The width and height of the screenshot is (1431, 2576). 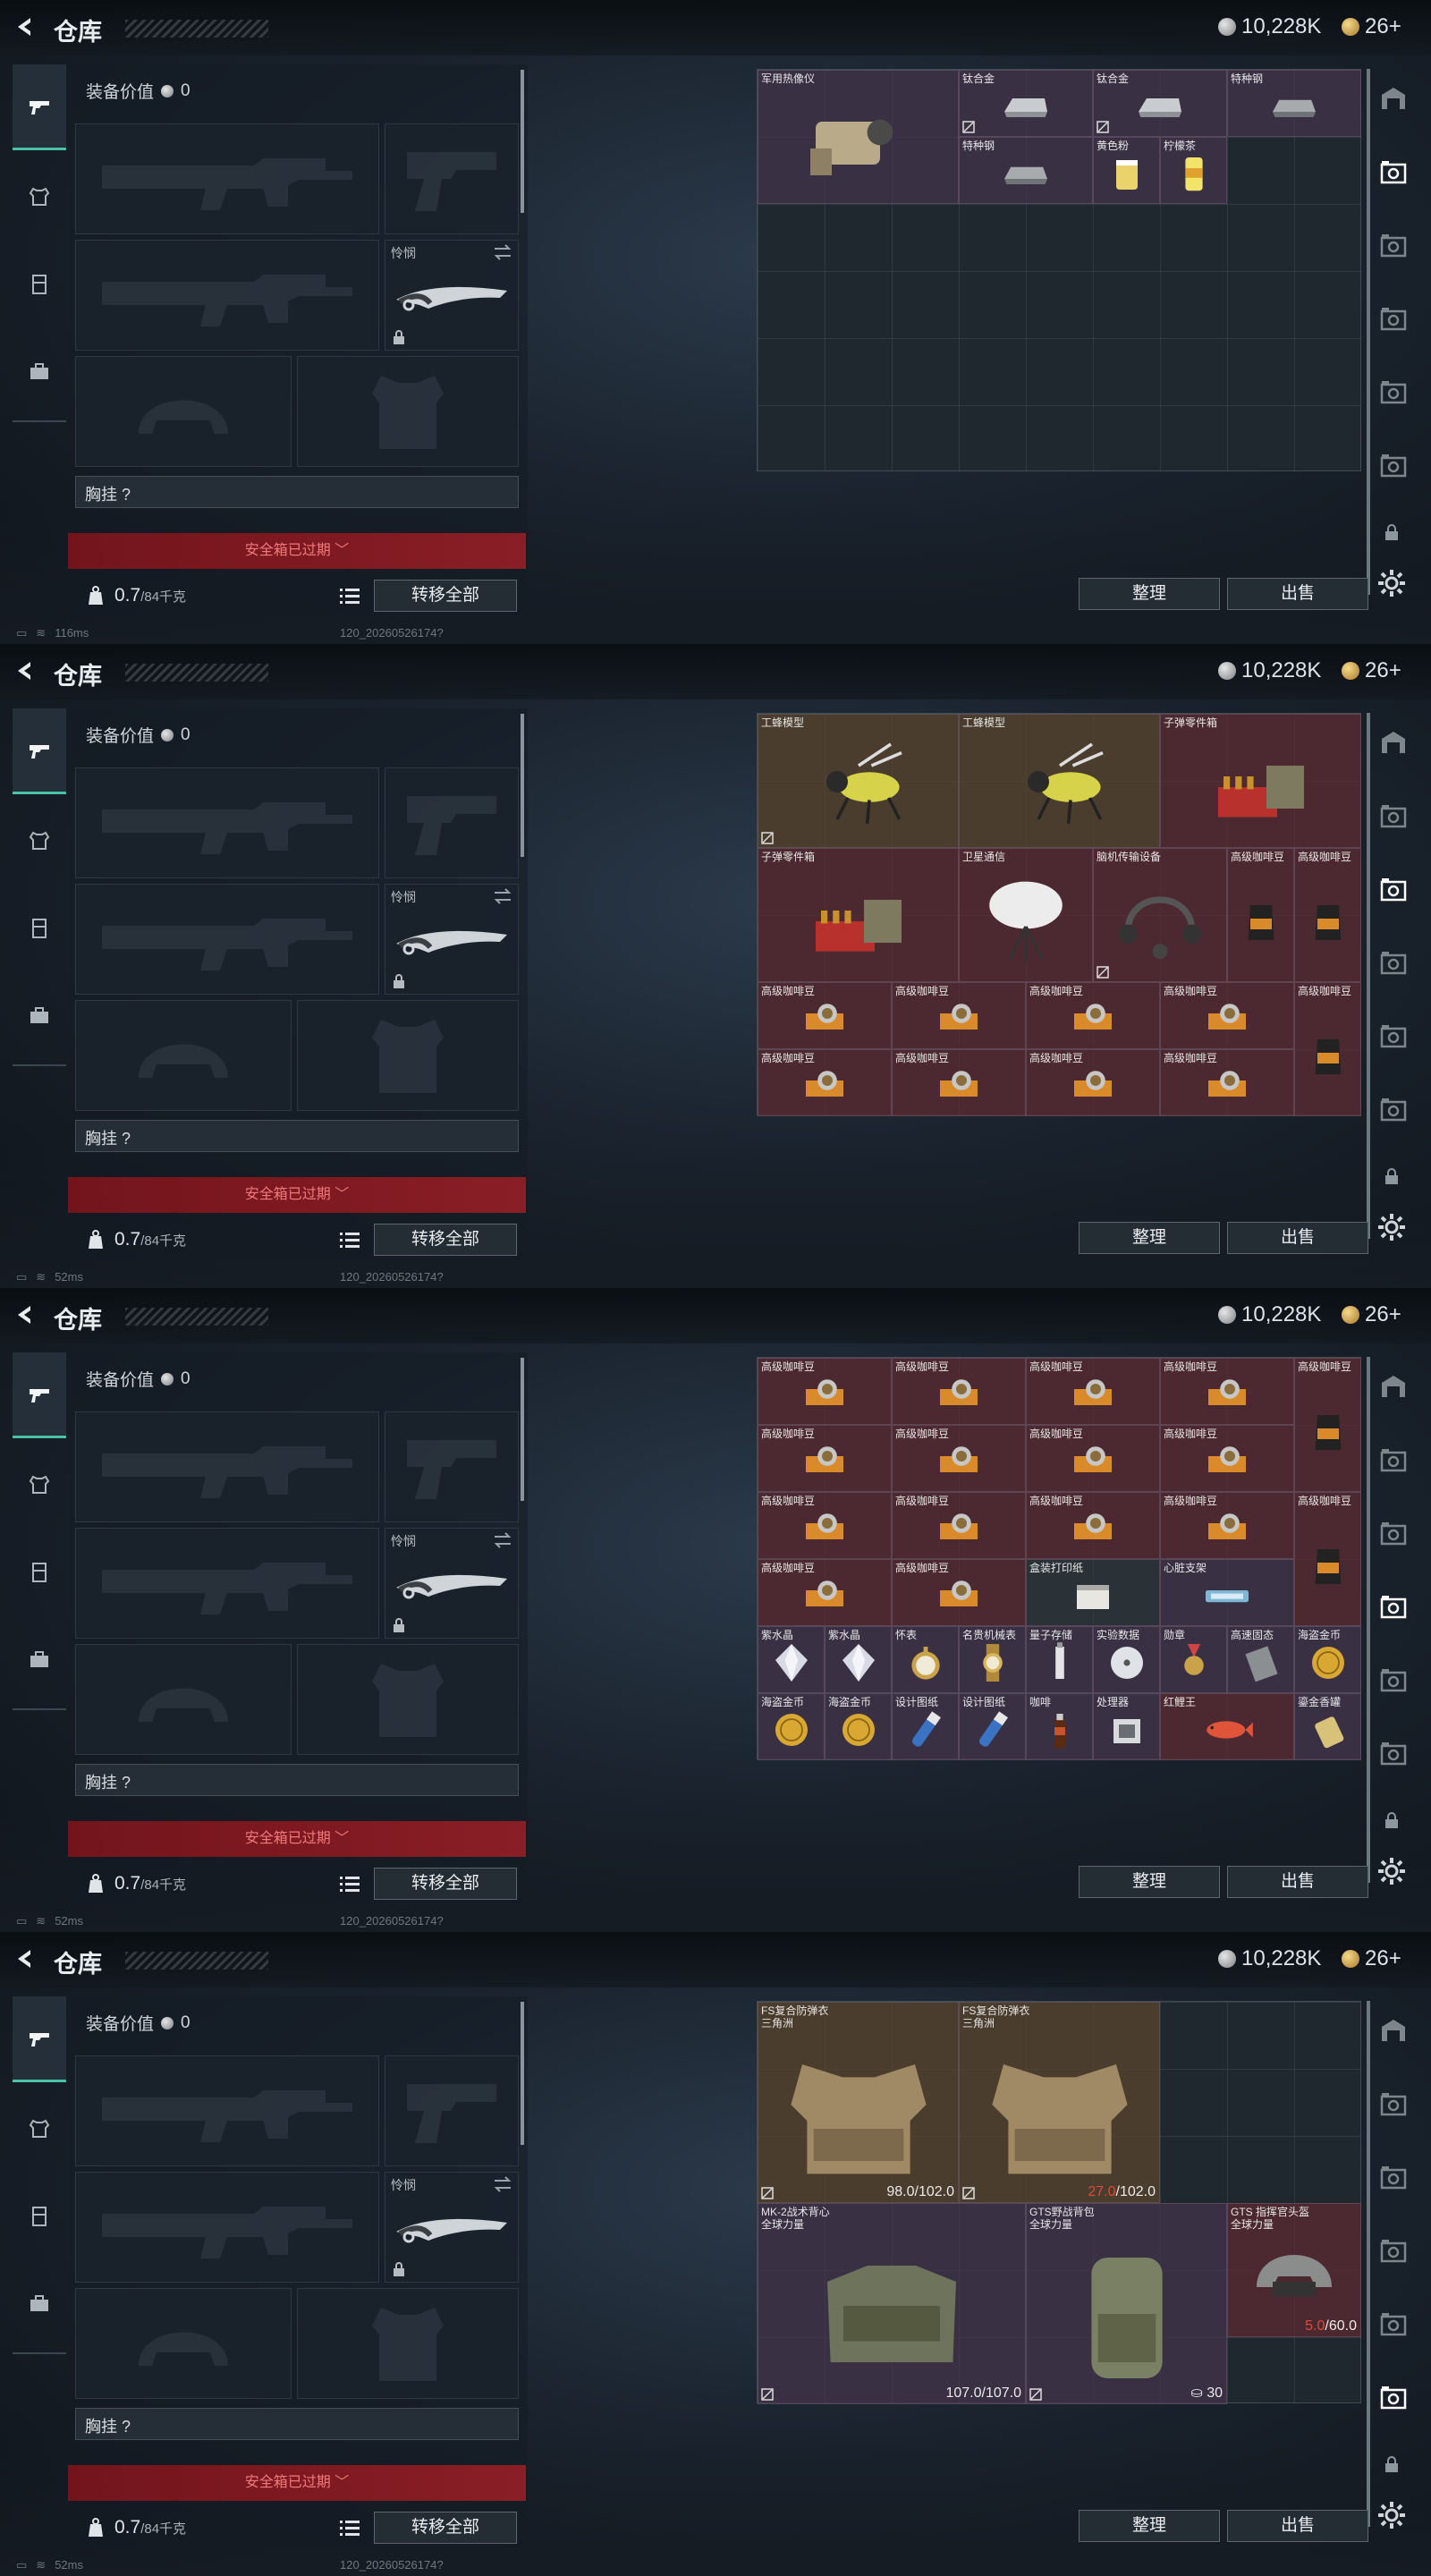 What do you see at coordinates (926, 1659) in the screenshot?
I see `inventory-item: 怀表` at bounding box center [926, 1659].